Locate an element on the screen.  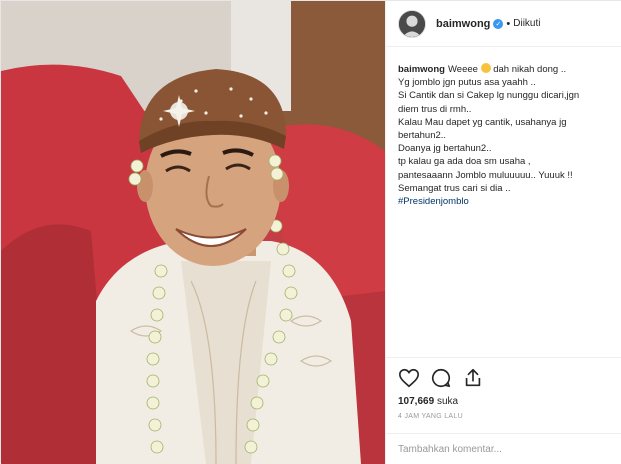
grinning-emoji-icon is located at coordinates (485, 68).